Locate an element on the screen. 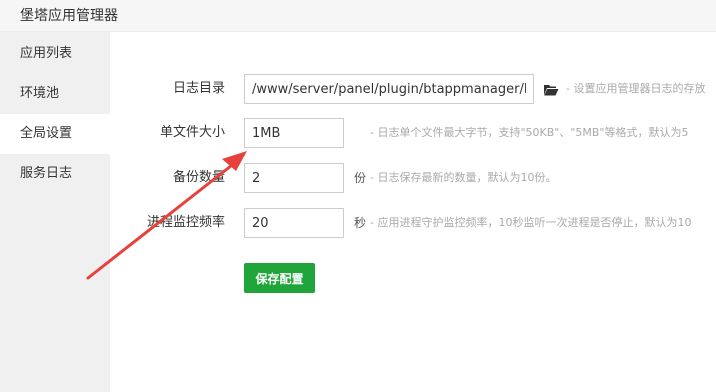 The image size is (716, 392). log-dir-hint: - 设置应用管理器日志的存放 is located at coordinates (636, 88).